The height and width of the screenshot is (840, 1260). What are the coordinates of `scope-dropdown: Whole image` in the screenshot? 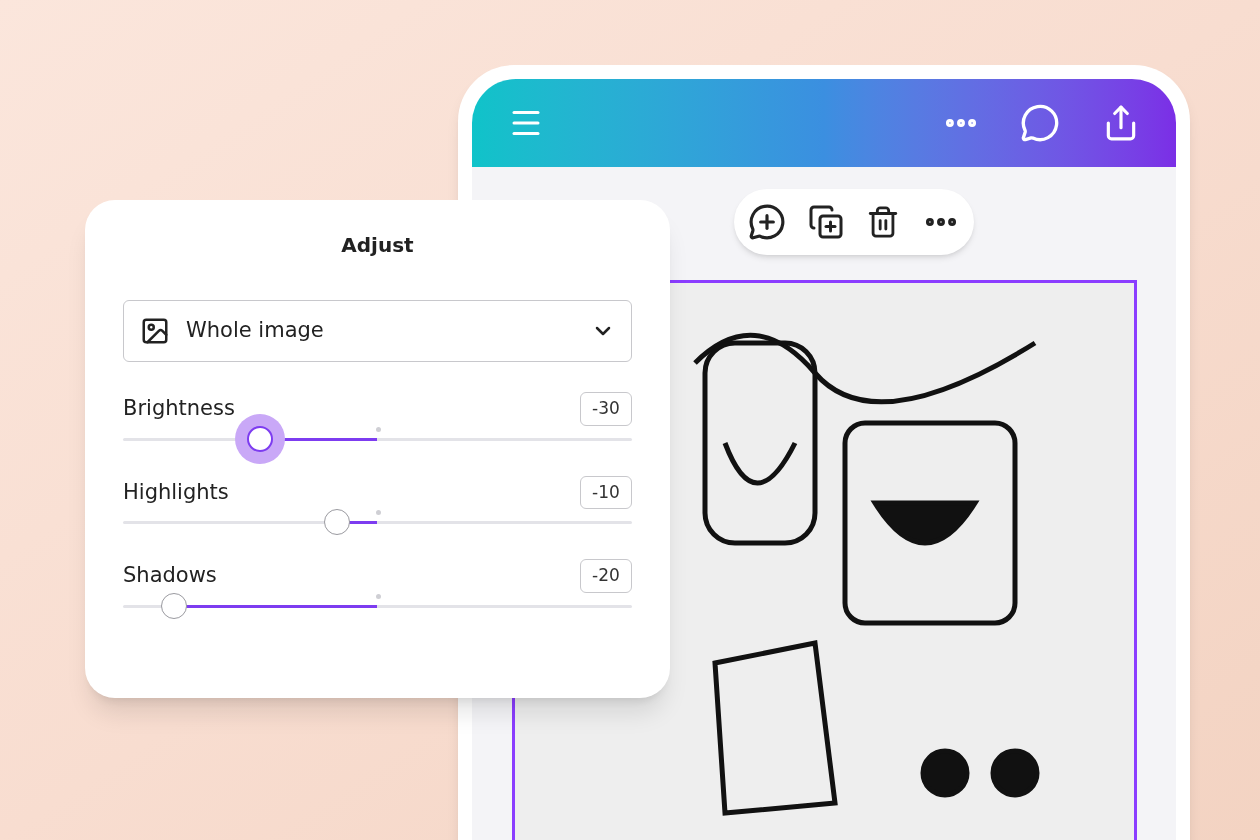 It's located at (377, 331).